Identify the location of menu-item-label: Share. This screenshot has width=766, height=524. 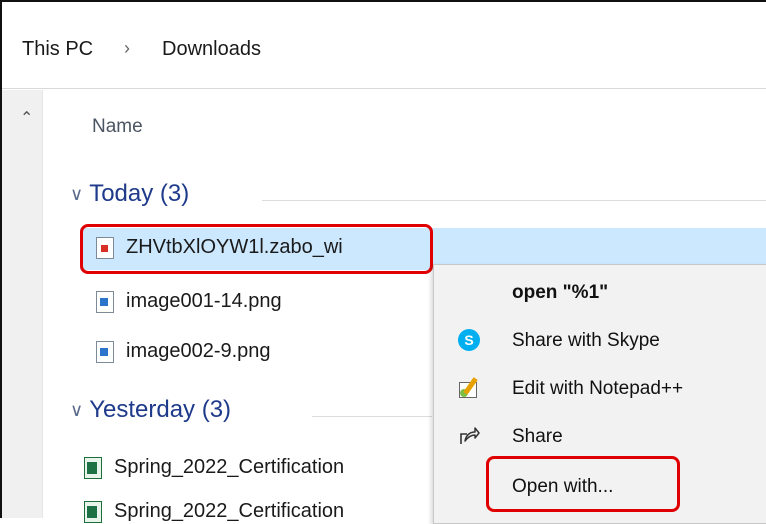
(537, 436).